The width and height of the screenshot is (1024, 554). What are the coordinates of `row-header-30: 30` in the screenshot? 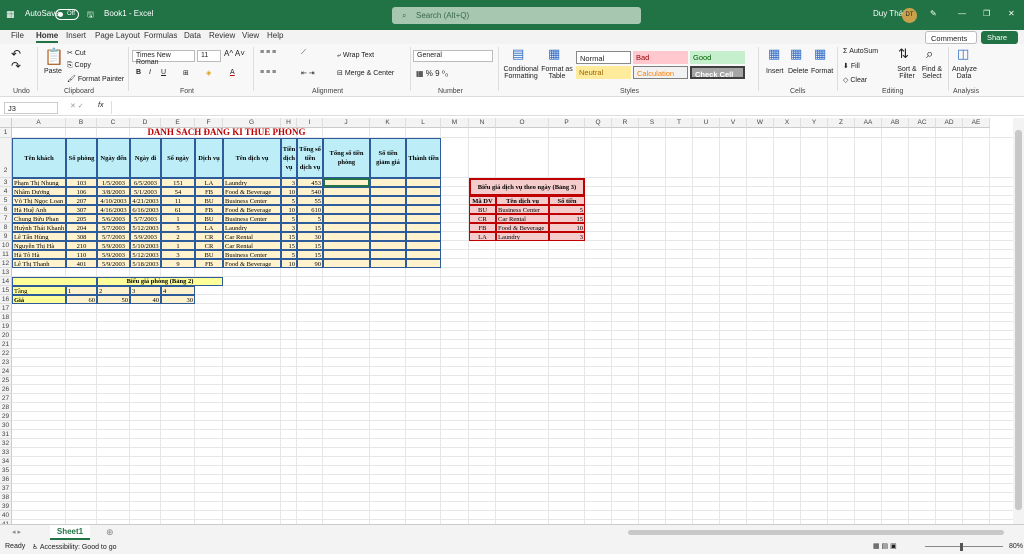 It's located at (6, 425).